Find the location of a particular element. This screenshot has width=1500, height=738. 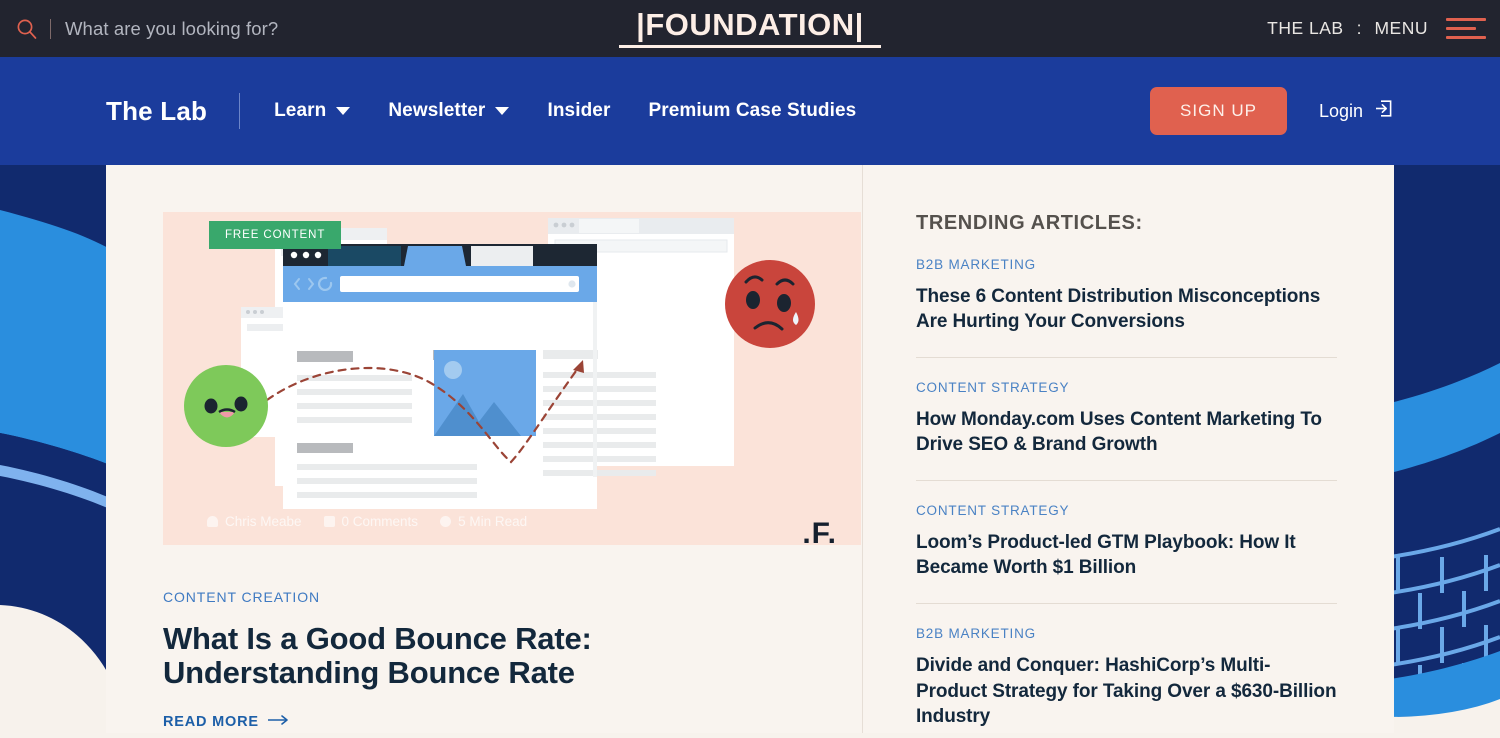

top-bar-right: THE LAB : MENU is located at coordinates (1376, 28).